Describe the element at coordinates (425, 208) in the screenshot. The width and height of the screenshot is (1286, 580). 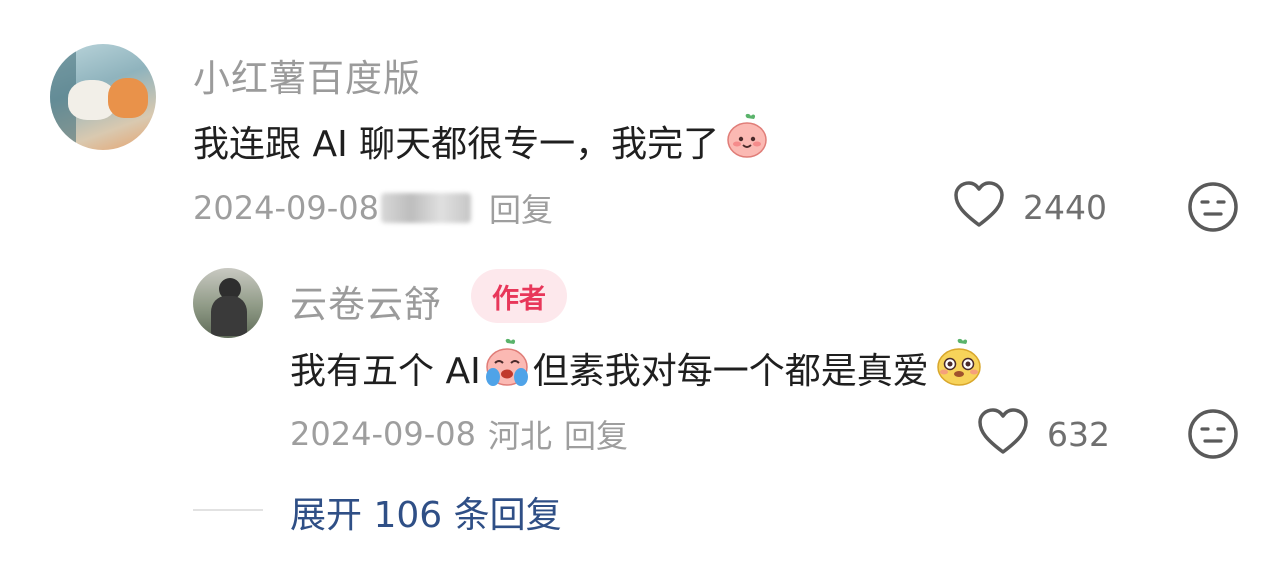
I see `comment-location-blurred` at that location.